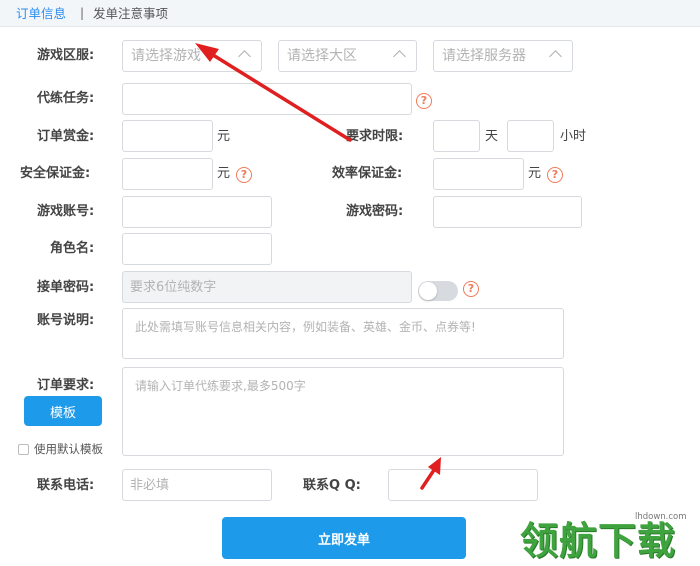 The image size is (700, 566). I want to click on checkbox-label: 使用默认模板, so click(68, 449).